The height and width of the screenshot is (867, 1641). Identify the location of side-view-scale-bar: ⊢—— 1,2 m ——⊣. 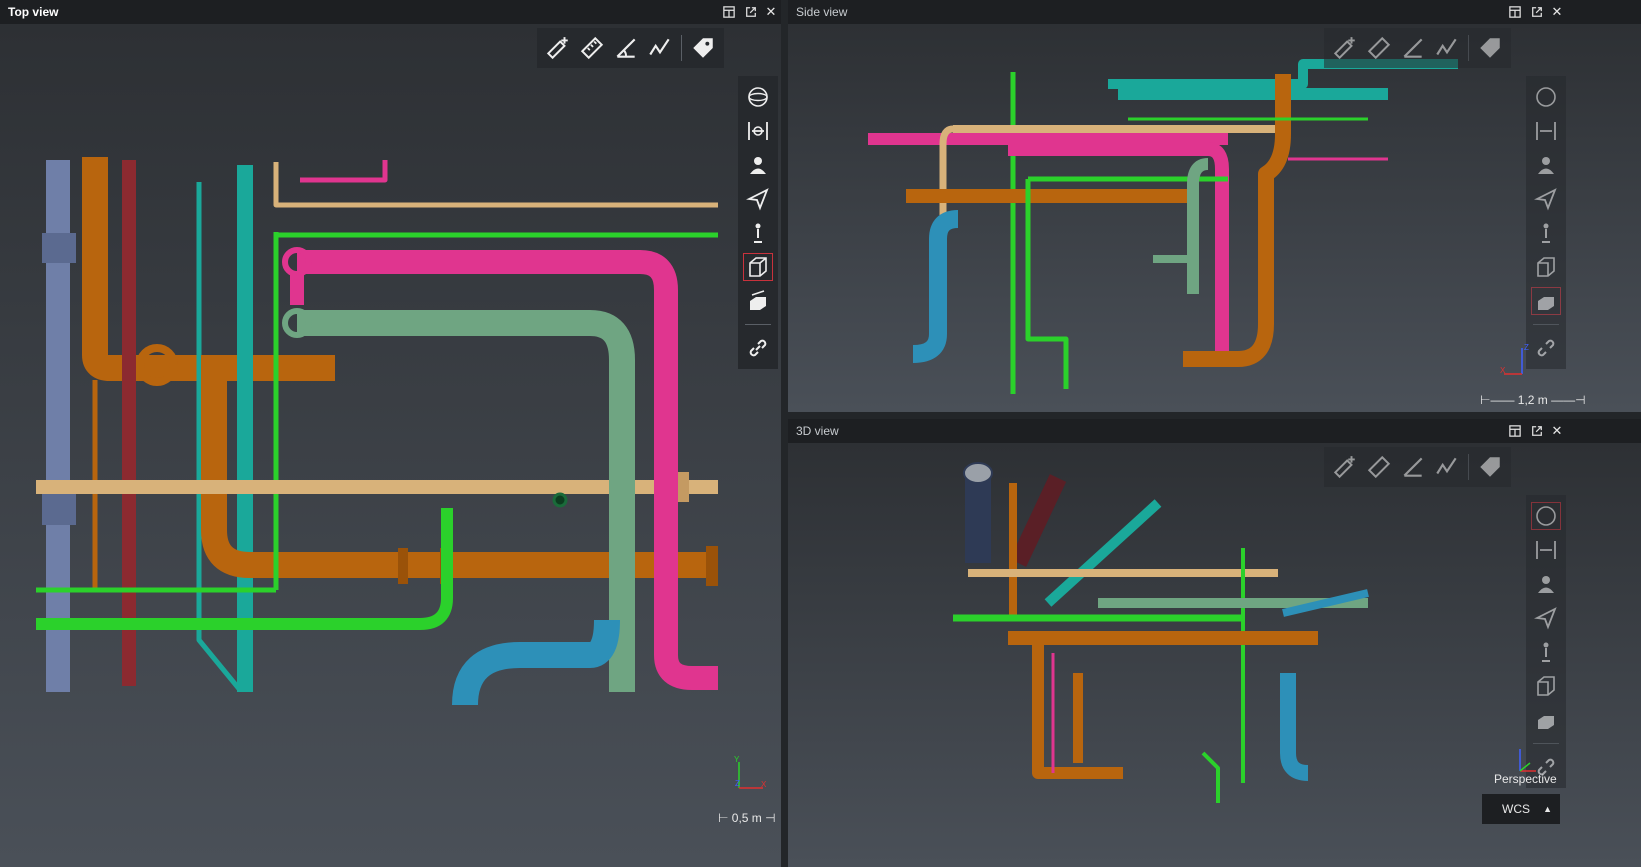
(1533, 400).